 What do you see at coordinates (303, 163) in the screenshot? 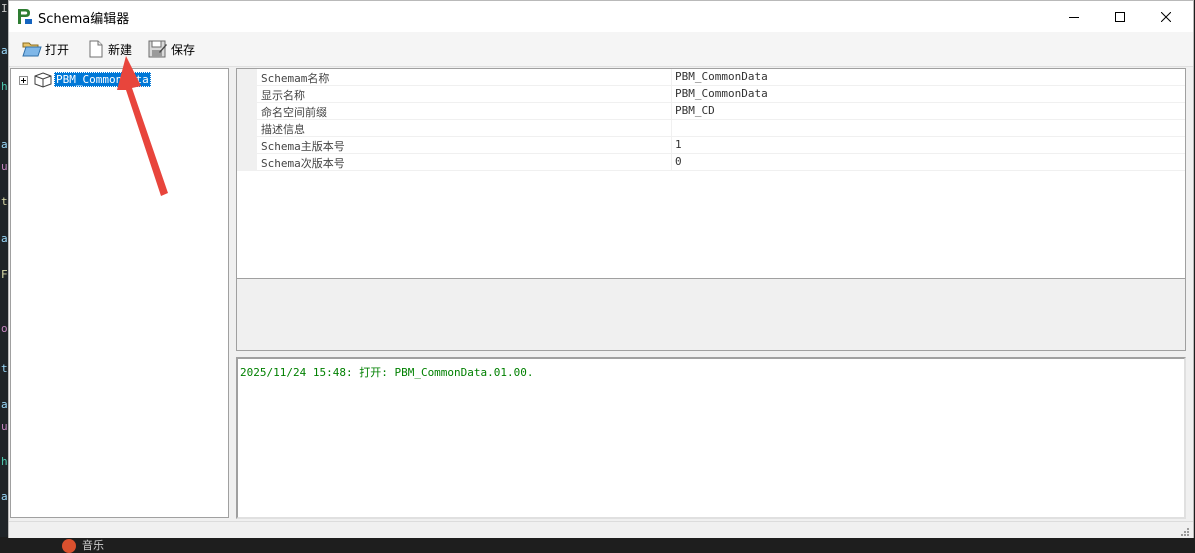
I see `property-name: Schema次版本号` at bounding box center [303, 163].